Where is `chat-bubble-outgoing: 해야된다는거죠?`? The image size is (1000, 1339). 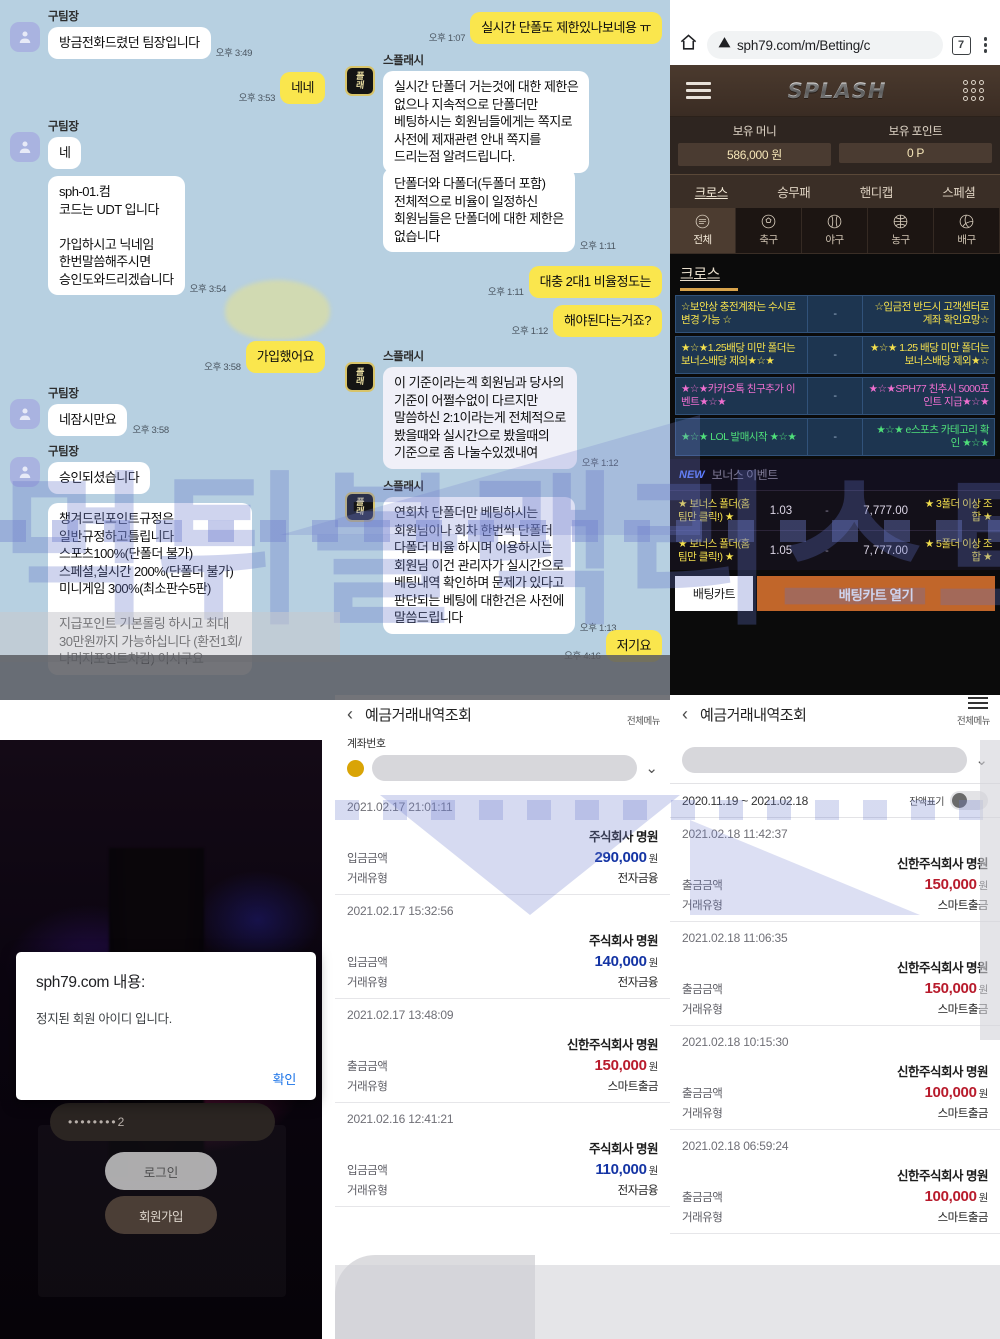
chat-bubble-outgoing: 해야된다는거죠? is located at coordinates (607, 321).